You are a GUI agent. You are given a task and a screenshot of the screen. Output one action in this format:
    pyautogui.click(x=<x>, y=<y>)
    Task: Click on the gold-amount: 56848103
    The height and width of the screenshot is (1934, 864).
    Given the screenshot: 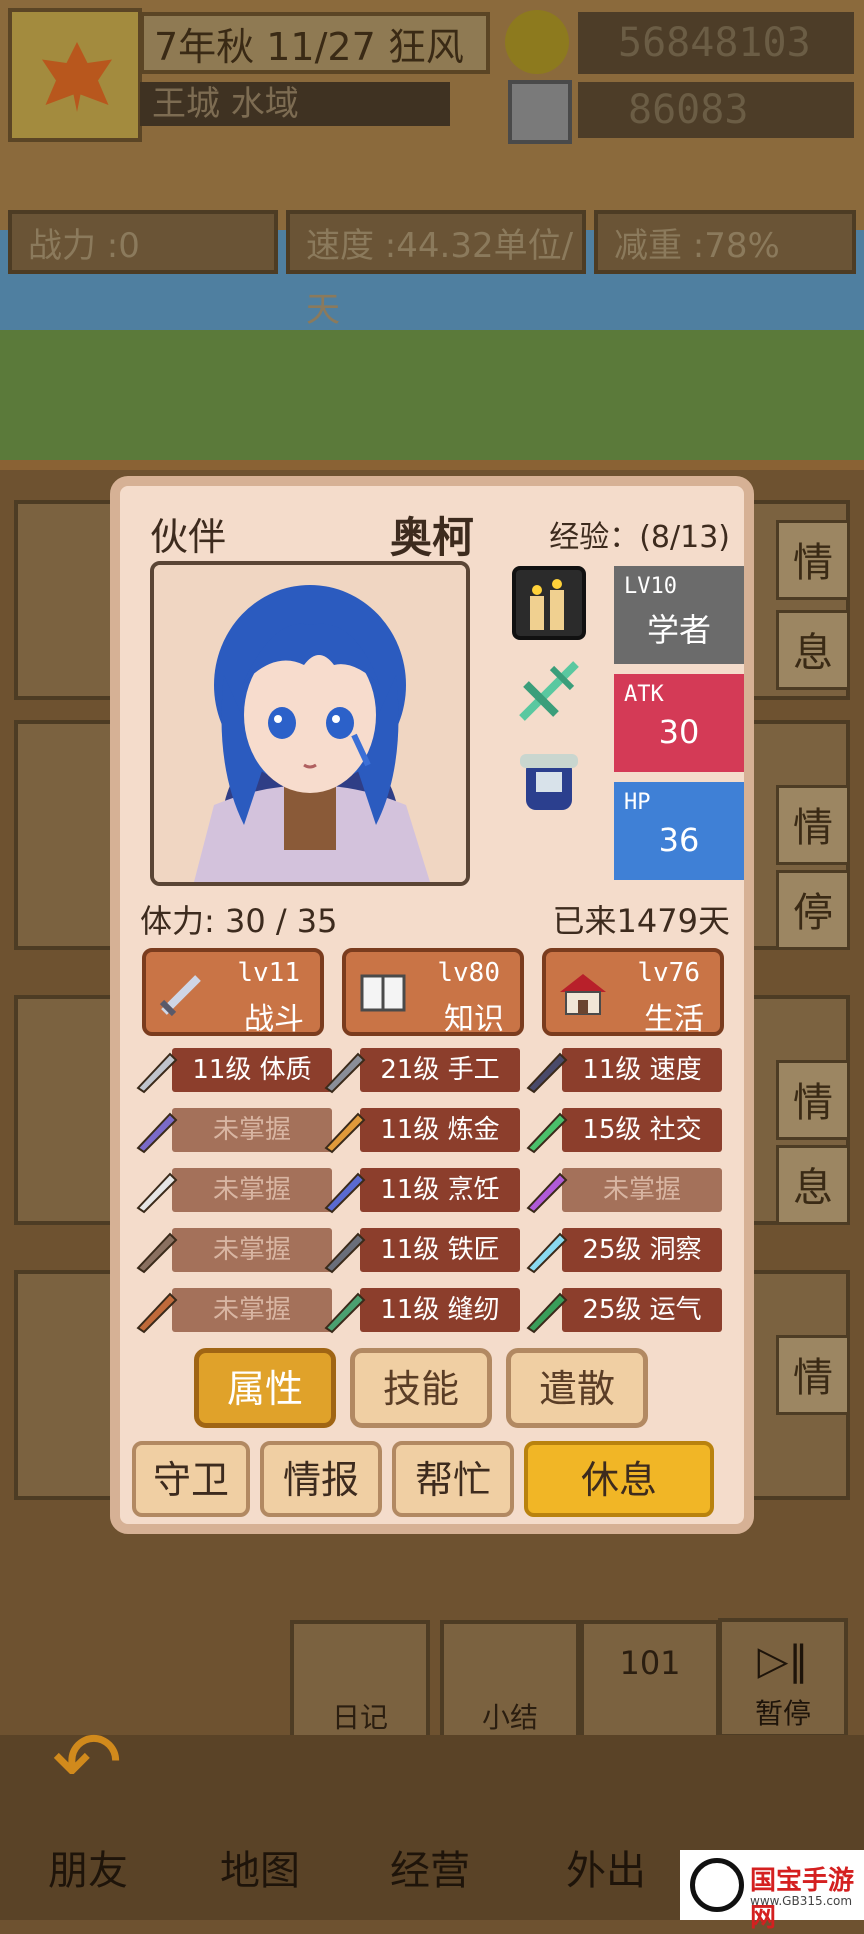 What is the action you would take?
    pyautogui.click(x=716, y=43)
    